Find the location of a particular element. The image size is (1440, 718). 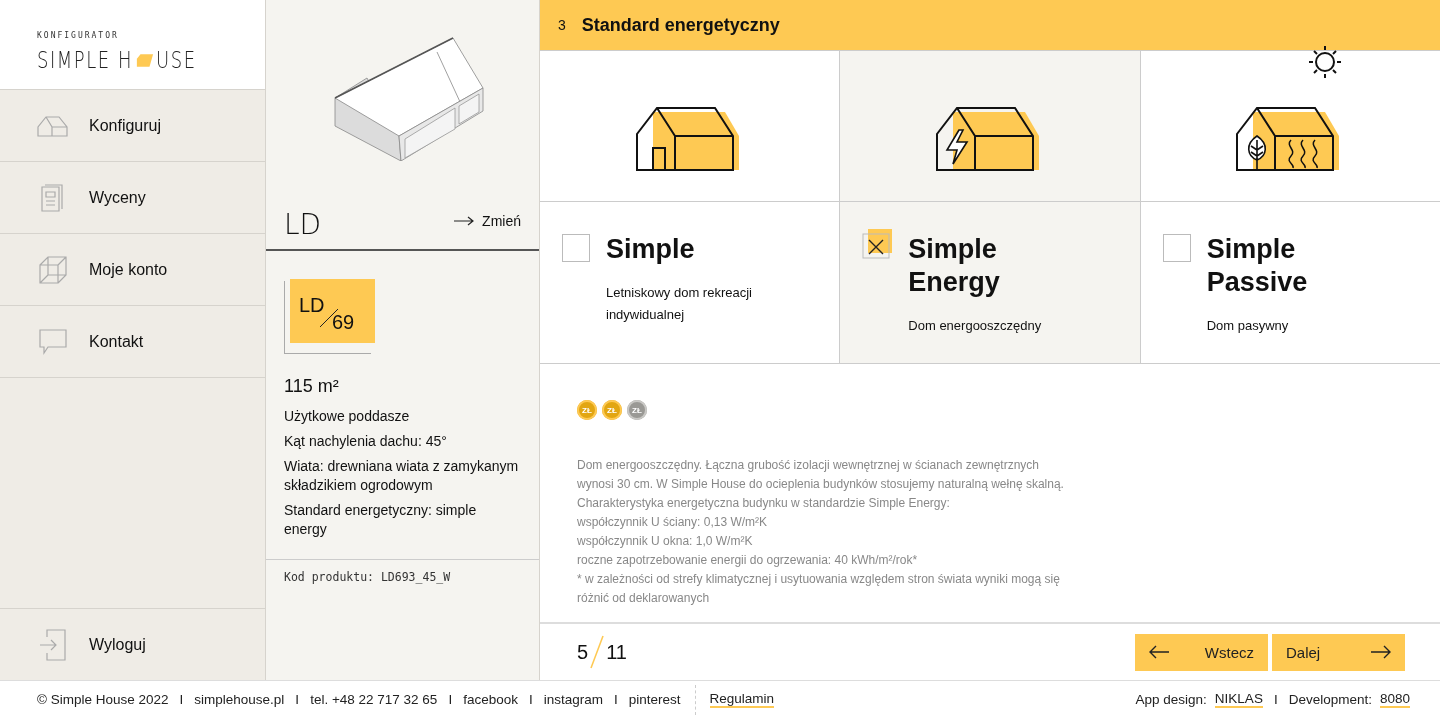

option-card: Simple Letniskowy dom rekreacji indywidualnej is located at coordinates (690, 207).